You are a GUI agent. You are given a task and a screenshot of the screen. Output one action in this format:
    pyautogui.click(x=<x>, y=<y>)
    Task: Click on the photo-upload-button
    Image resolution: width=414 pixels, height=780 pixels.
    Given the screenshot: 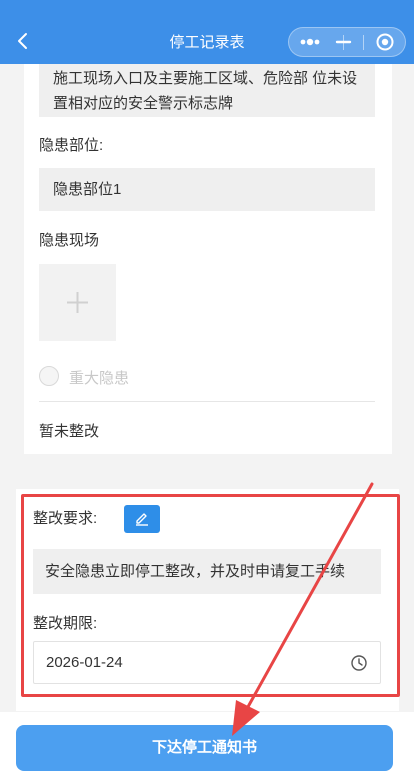 What is the action you would take?
    pyautogui.click(x=77, y=302)
    